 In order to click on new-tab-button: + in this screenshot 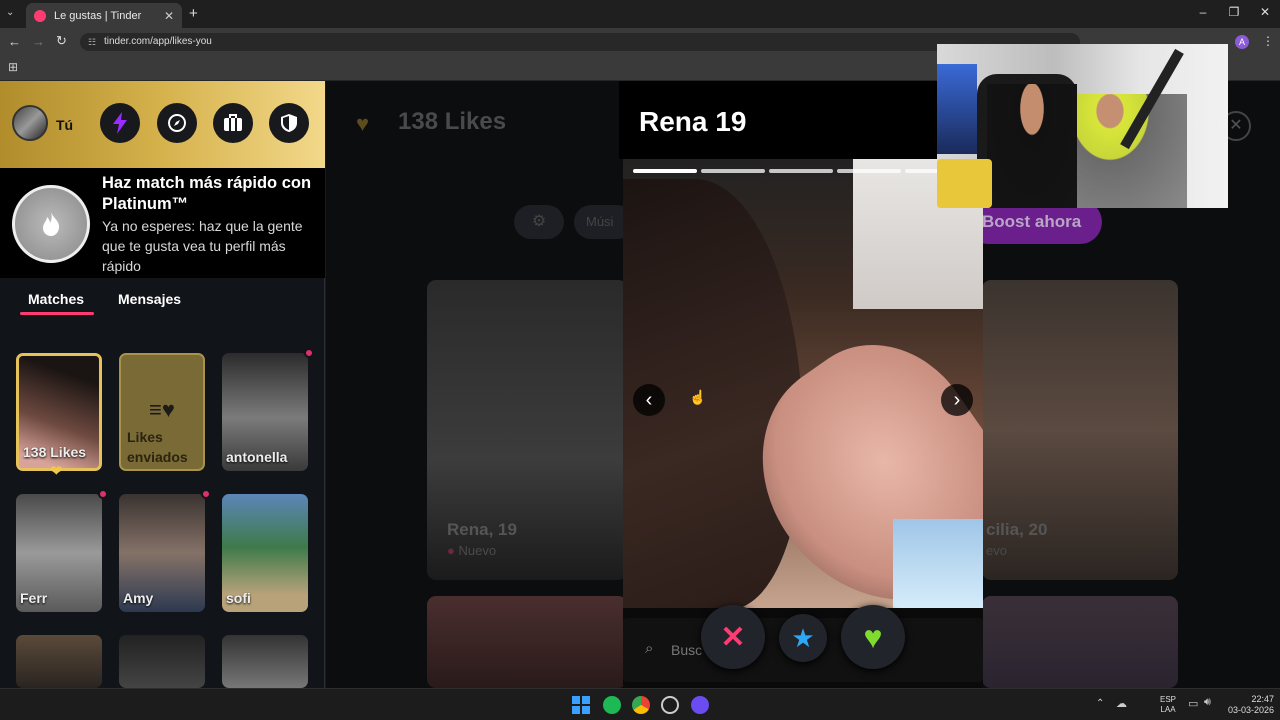, I will do `click(193, 13)`.